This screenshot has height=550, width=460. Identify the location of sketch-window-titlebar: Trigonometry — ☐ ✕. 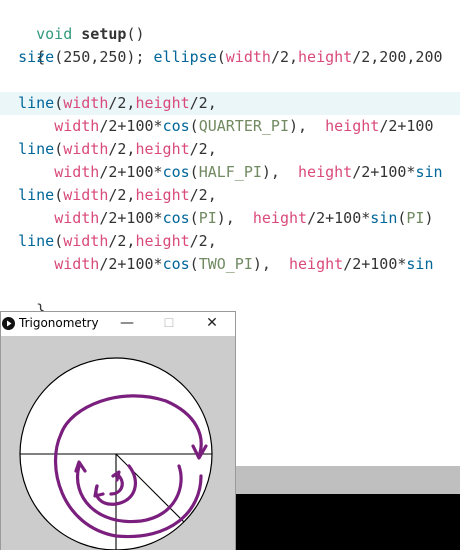
(118, 324).